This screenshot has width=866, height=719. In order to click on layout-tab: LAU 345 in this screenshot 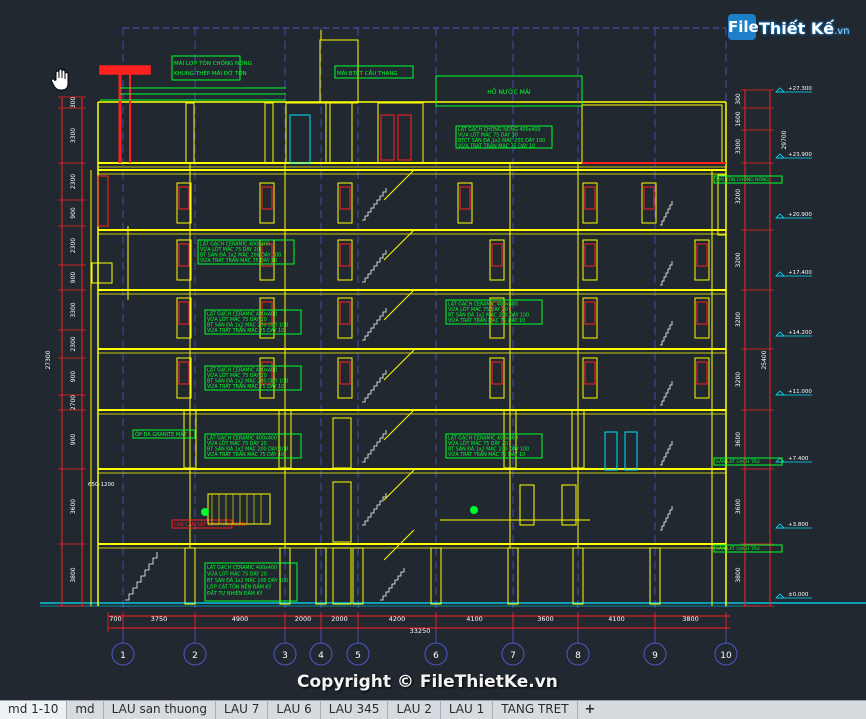, I will do `click(355, 710)`.